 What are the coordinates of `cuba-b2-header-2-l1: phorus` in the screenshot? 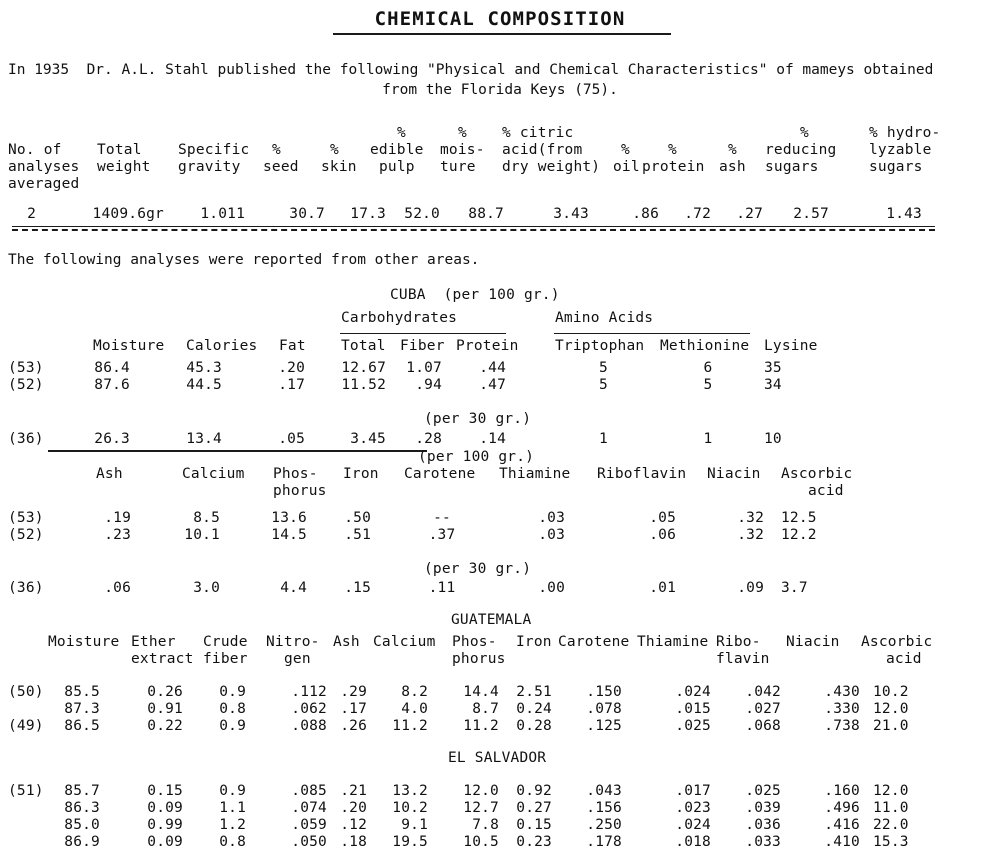 It's located at (300, 491).